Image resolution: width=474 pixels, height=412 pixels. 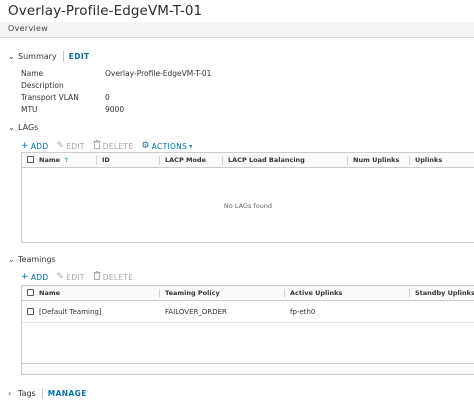 I want to click on cell-name: [Default Teaming], so click(x=70, y=312).